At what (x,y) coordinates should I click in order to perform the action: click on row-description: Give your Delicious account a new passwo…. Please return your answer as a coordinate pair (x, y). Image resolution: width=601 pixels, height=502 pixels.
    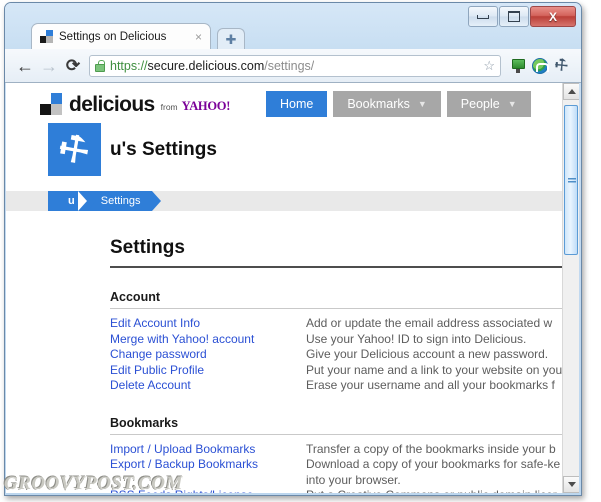
    Looking at the image, I should click on (427, 354).